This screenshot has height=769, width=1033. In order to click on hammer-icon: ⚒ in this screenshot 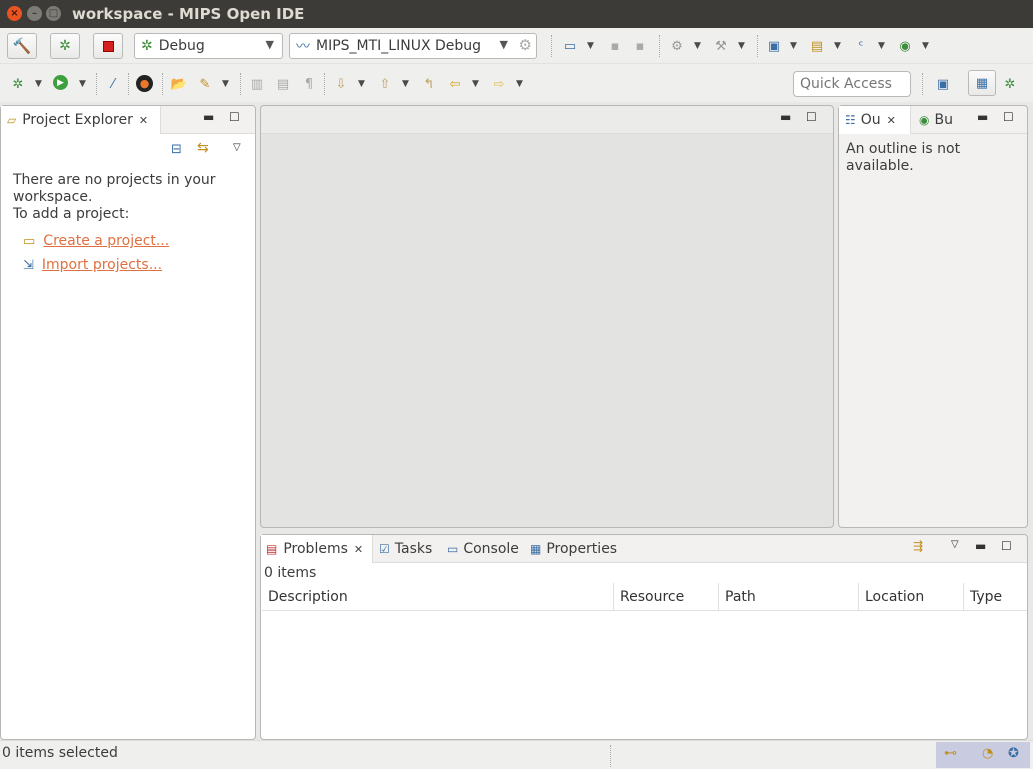, I will do `click(721, 46)`.